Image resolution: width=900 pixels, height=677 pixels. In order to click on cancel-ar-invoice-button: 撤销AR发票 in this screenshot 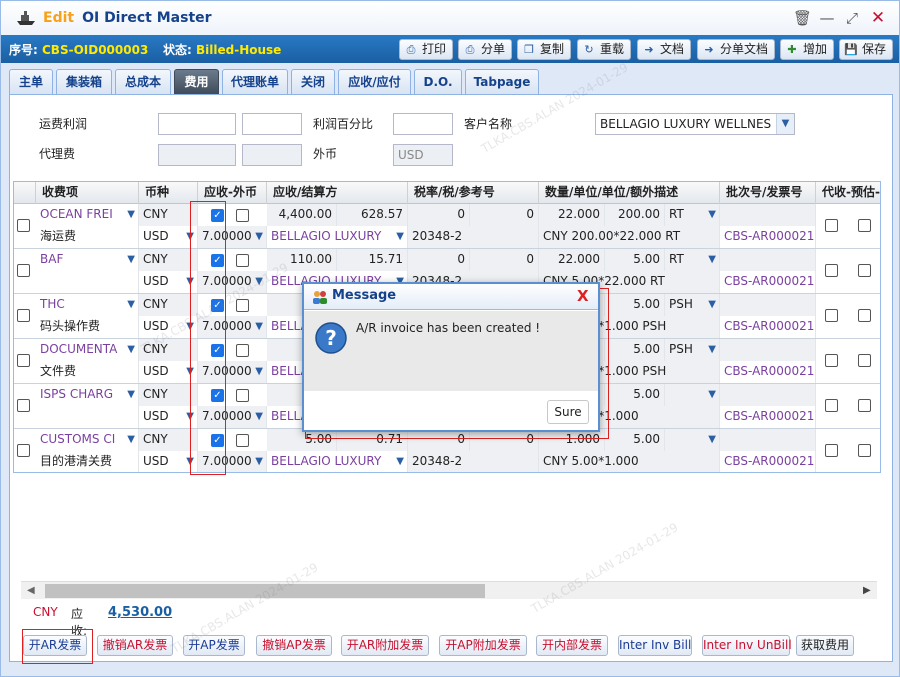, I will do `click(135, 645)`.